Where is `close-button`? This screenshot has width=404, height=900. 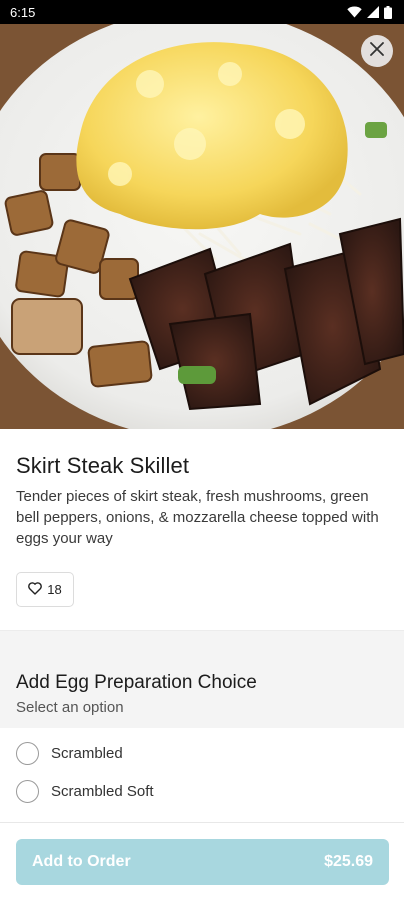
close-button is located at coordinates (377, 51).